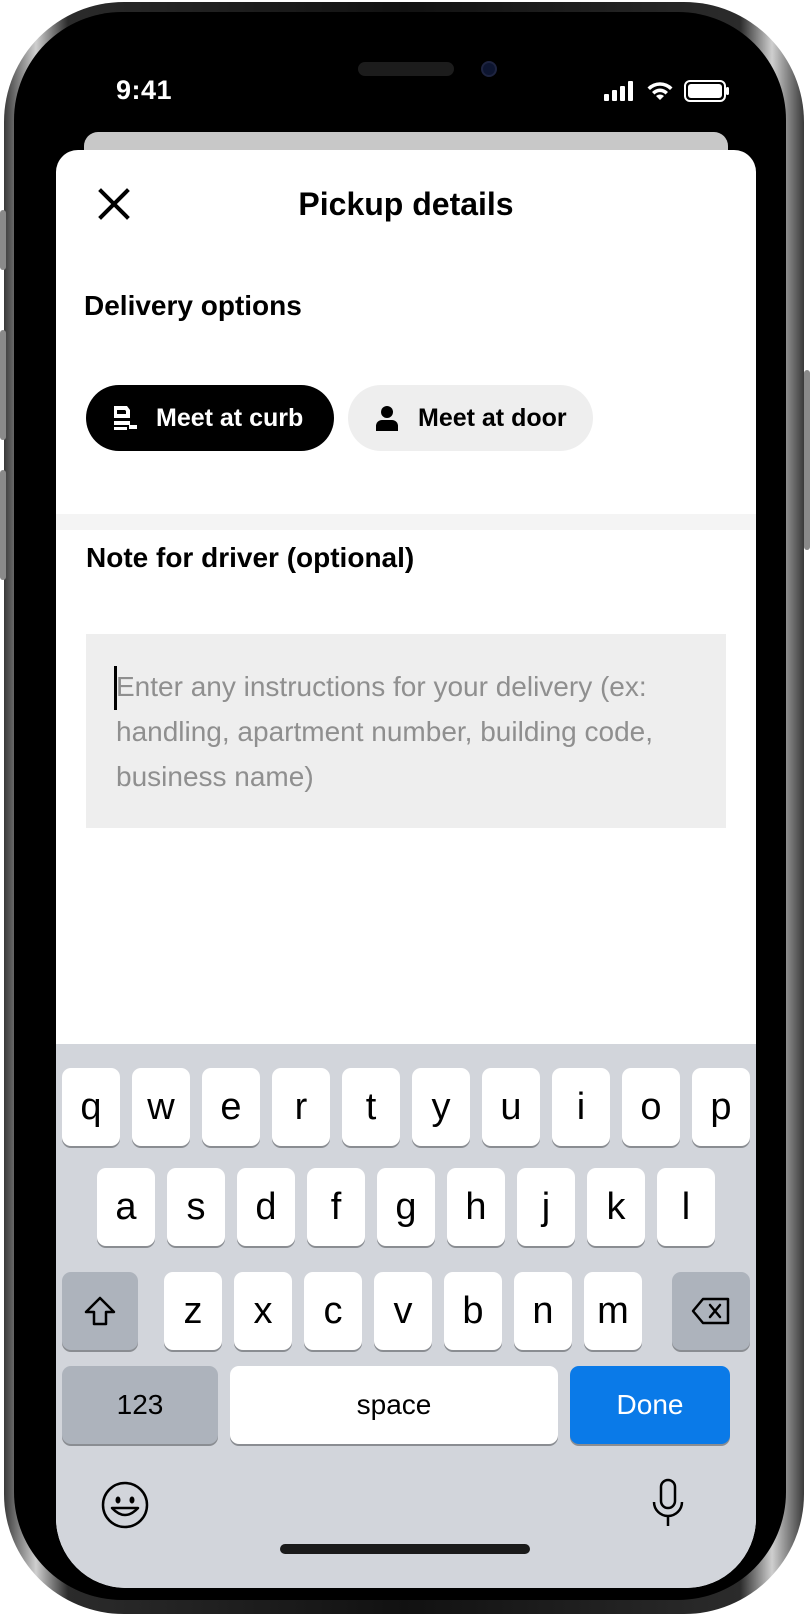 This screenshot has width=810, height=1619. Describe the element at coordinates (489, 69) in the screenshot. I see `front-camera` at that location.